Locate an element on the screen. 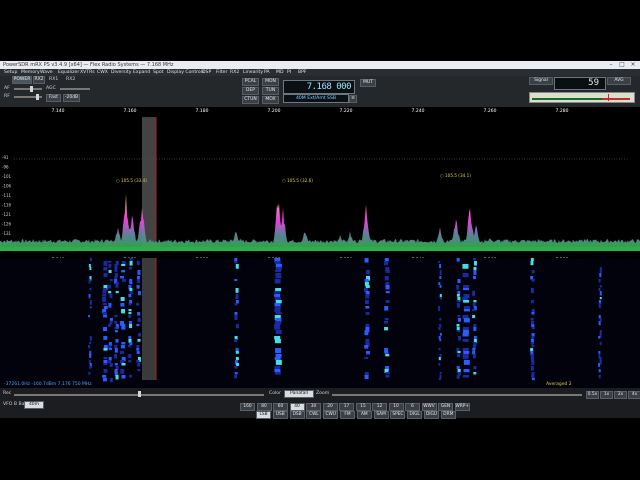 The height and width of the screenshot is (480, 640). menu-item-rx2: RX2 is located at coordinates (234, 72).